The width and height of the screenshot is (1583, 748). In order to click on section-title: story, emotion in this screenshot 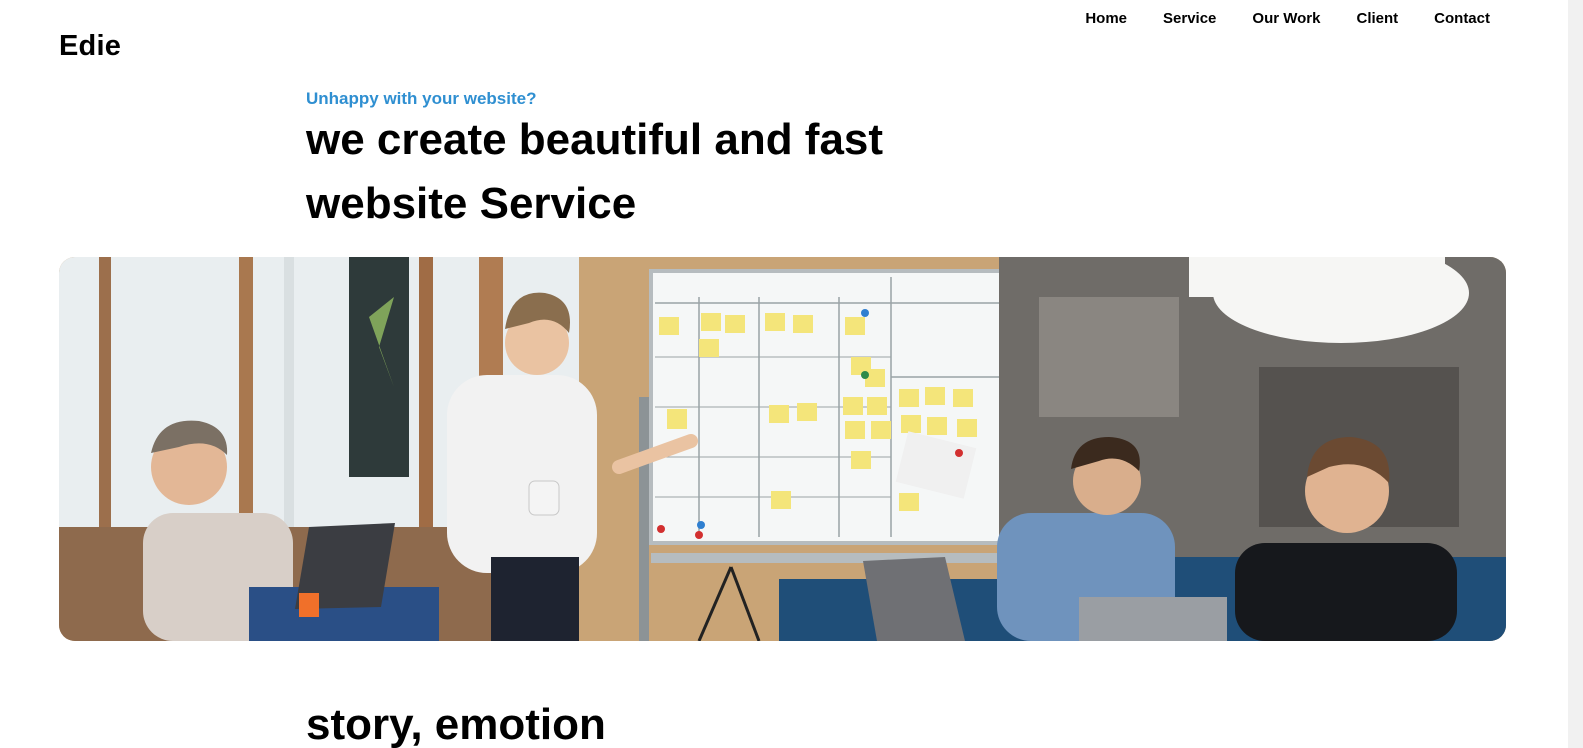, I will do `click(456, 724)`.